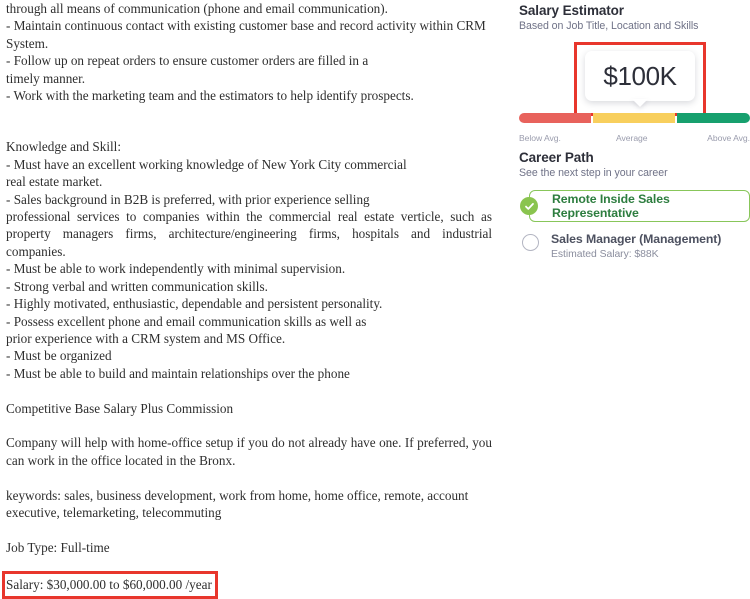 The image size is (750, 599). Describe the element at coordinates (713, 118) in the screenshot. I see `salary-segment-above-average` at that location.